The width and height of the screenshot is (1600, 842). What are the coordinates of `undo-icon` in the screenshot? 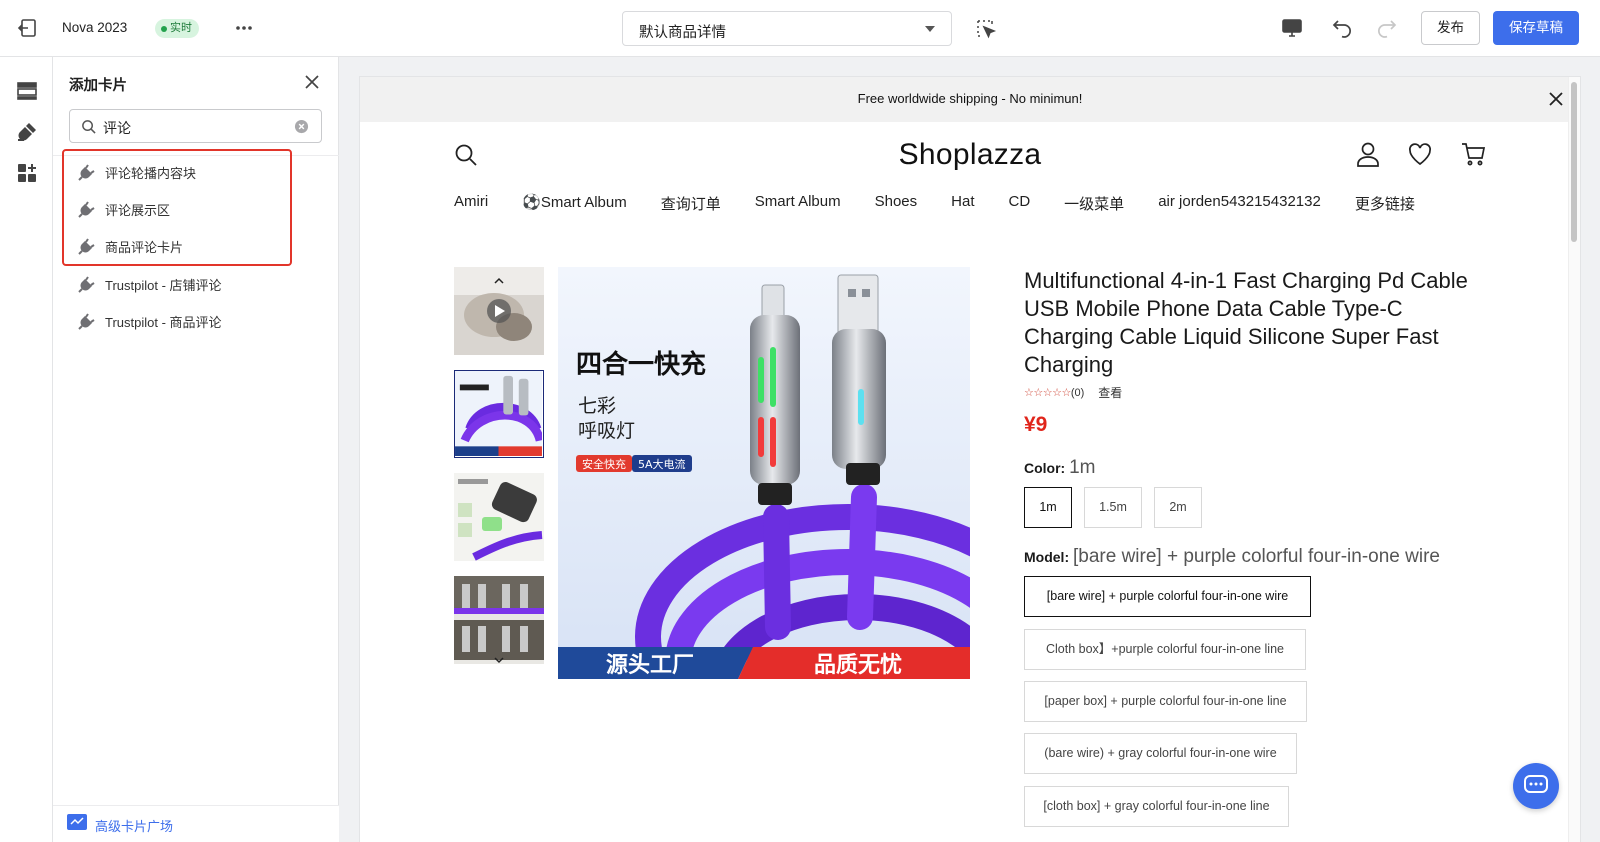 It's located at (1342, 28).